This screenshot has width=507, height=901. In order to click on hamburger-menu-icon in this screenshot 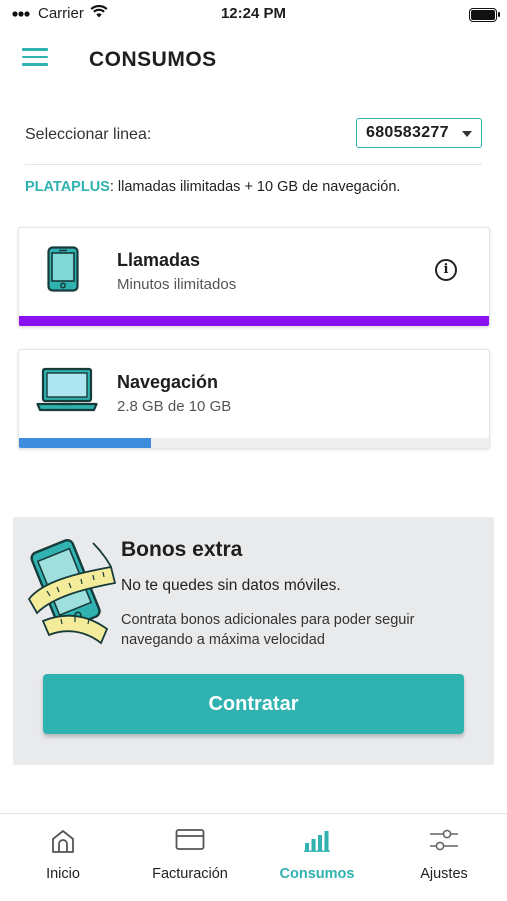, I will do `click(35, 59)`.